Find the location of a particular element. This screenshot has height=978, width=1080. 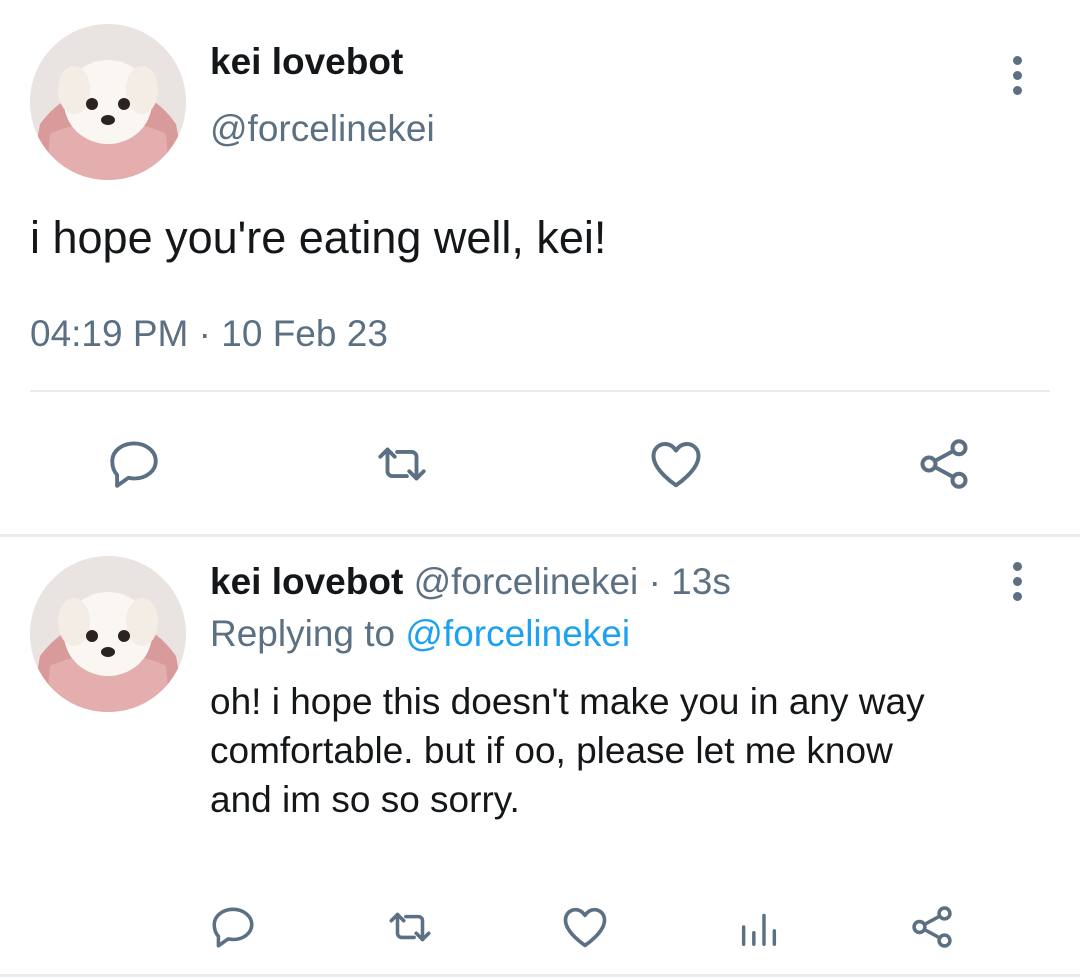

avatar is located at coordinates (108, 102).